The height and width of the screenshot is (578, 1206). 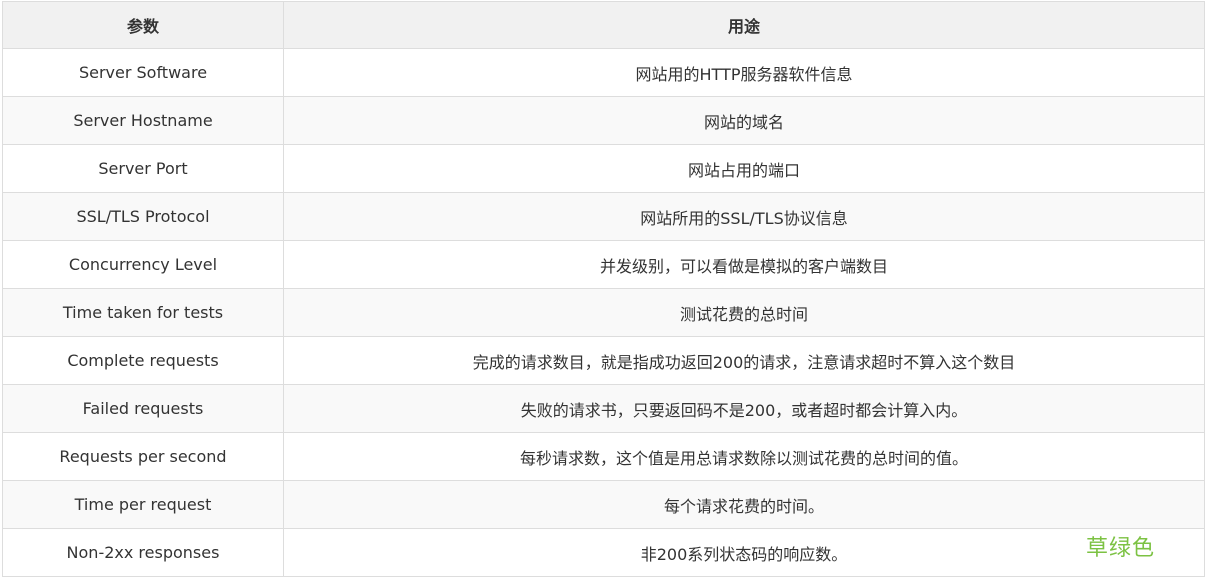 I want to click on purpose-cell: 并发级别，可以看做是模拟的客户端数目, so click(x=744, y=264).